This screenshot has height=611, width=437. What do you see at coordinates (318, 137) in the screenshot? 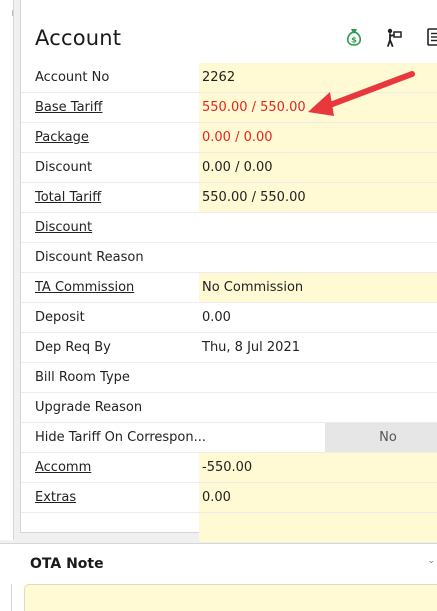
I see `package-value: 0.00 / 0.00` at bounding box center [318, 137].